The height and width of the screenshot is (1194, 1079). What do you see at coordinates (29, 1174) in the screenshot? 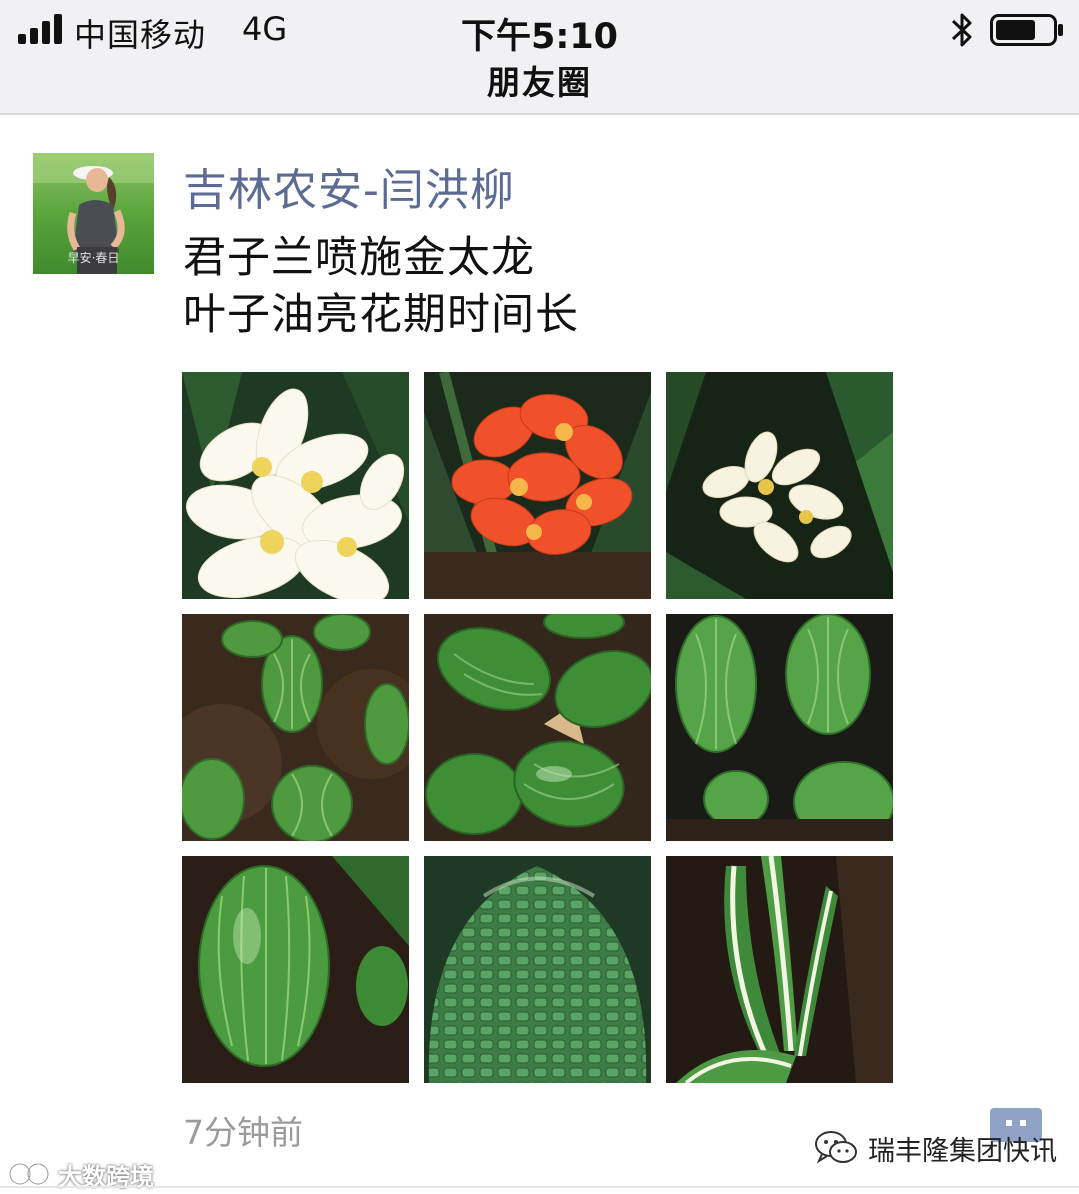
I see `watermark-logo-icon` at bounding box center [29, 1174].